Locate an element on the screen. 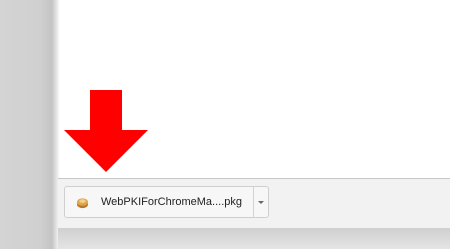  chevron-down-icon is located at coordinates (261, 202).